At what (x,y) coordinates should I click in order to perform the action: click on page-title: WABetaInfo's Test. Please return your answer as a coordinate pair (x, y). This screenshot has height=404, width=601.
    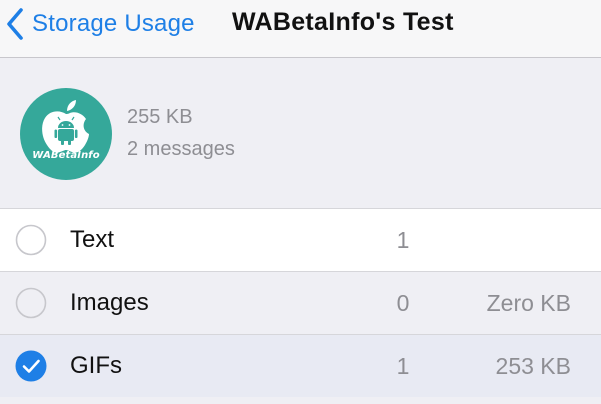
    Looking at the image, I should click on (343, 22).